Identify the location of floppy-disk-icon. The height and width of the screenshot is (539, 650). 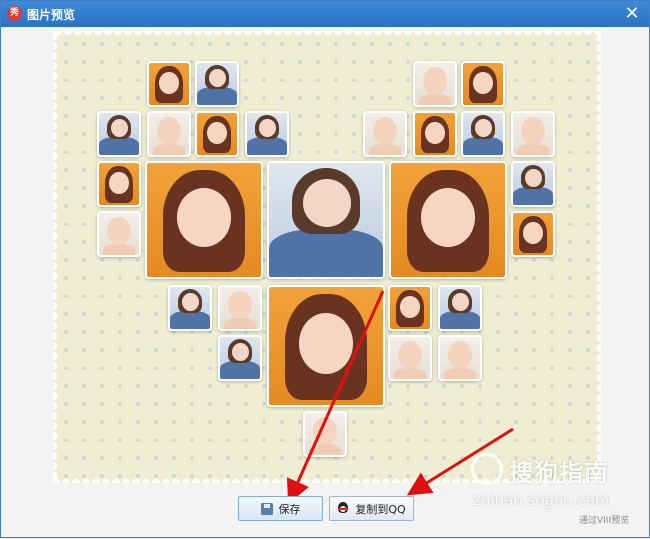
(266, 508).